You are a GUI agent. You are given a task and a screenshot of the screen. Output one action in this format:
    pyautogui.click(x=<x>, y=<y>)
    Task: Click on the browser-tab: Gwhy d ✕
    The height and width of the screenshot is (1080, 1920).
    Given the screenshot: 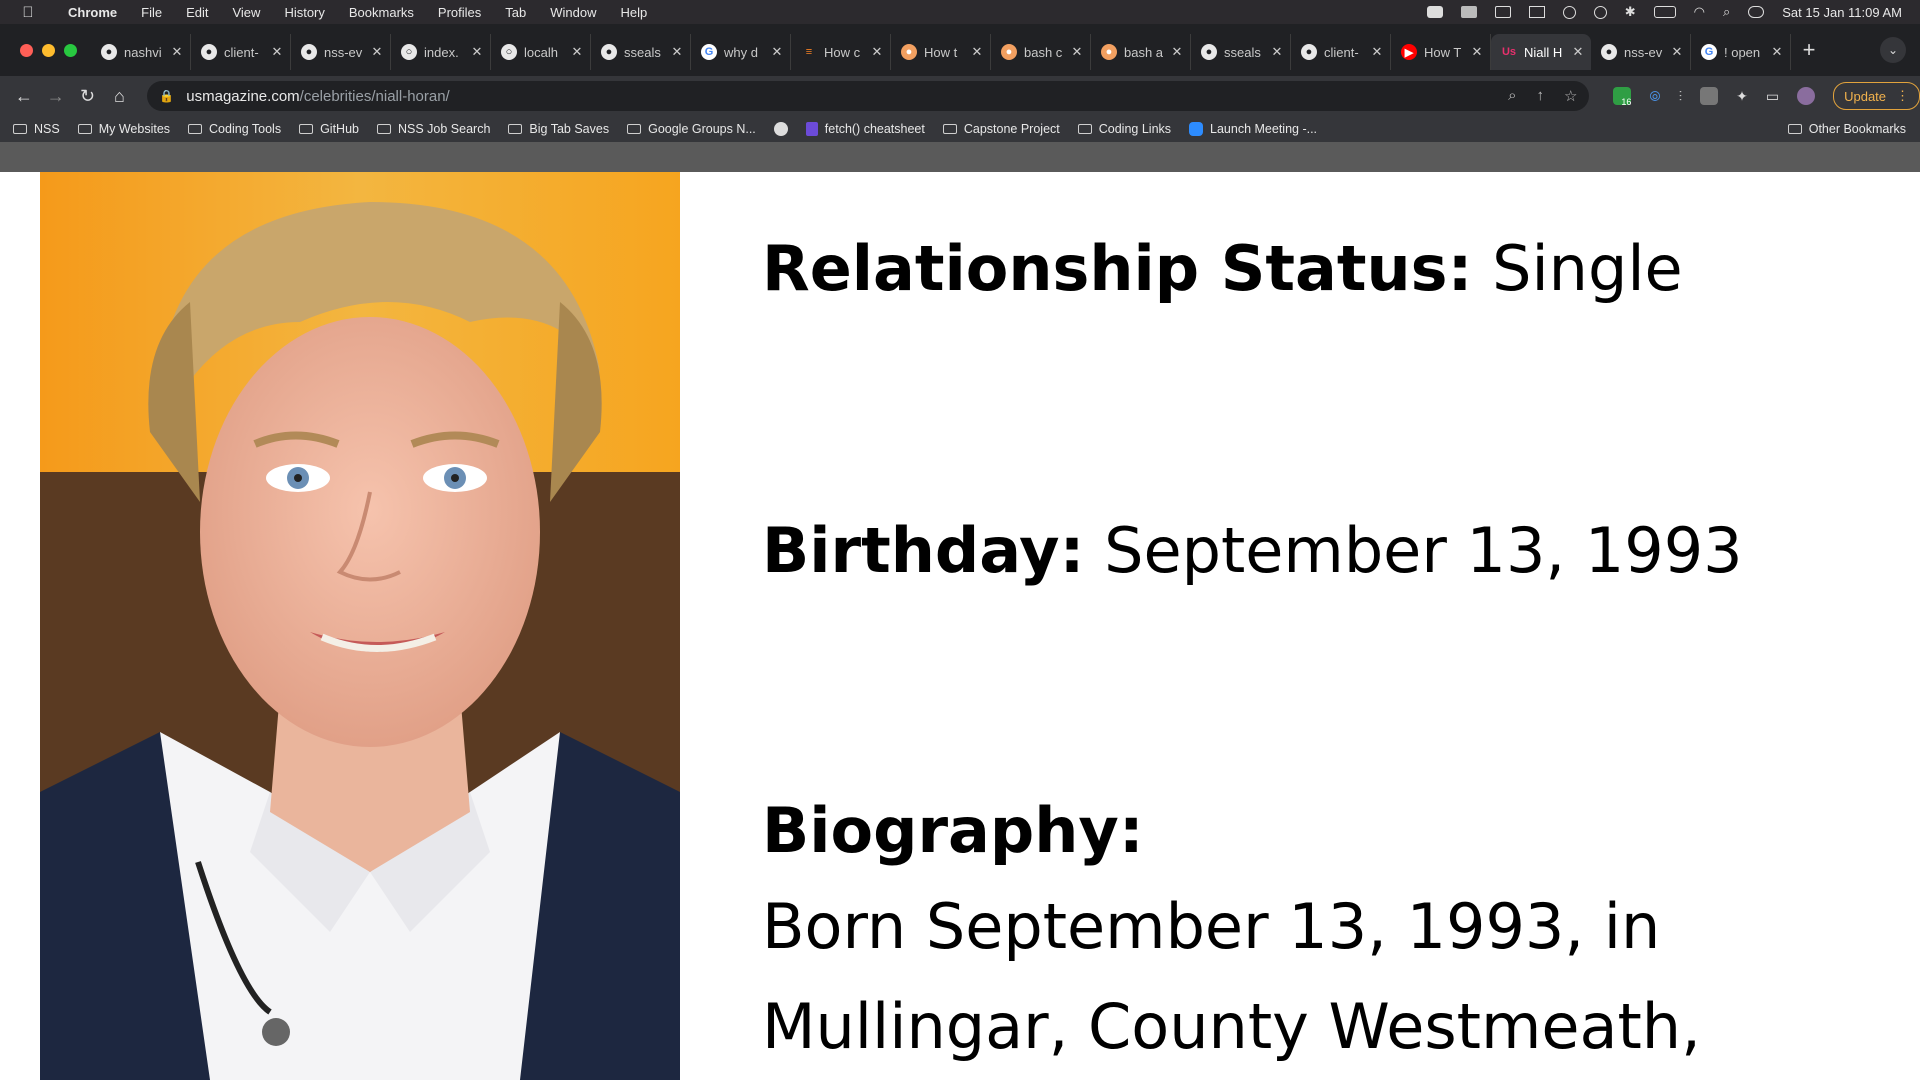 What is the action you would take?
    pyautogui.click(x=741, y=52)
    